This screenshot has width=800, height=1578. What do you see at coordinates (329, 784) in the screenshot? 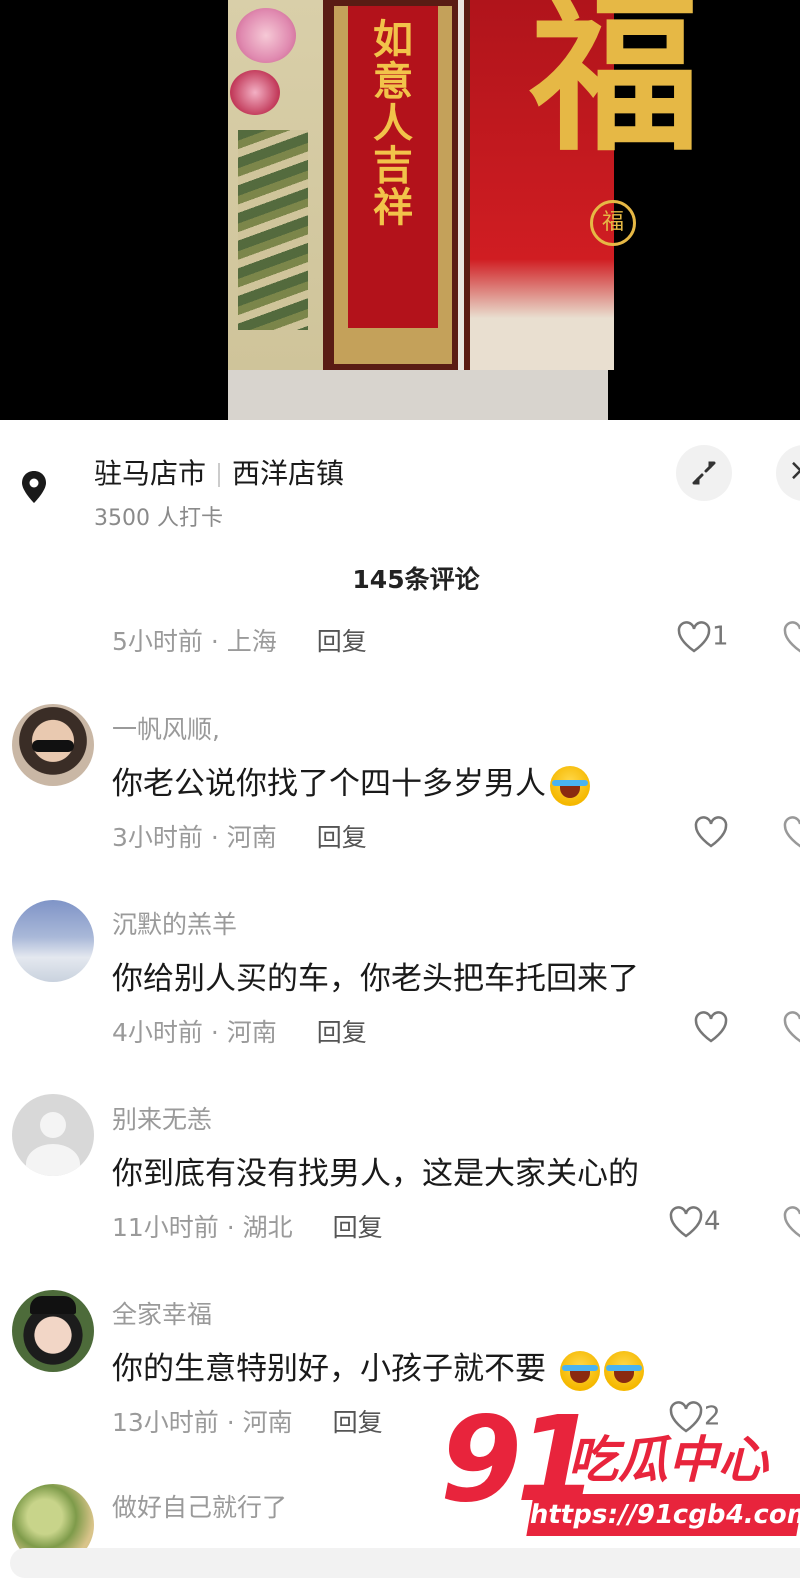
I see `comment-text-content: 你老公说你找了个四十多岁男人` at bounding box center [329, 784].